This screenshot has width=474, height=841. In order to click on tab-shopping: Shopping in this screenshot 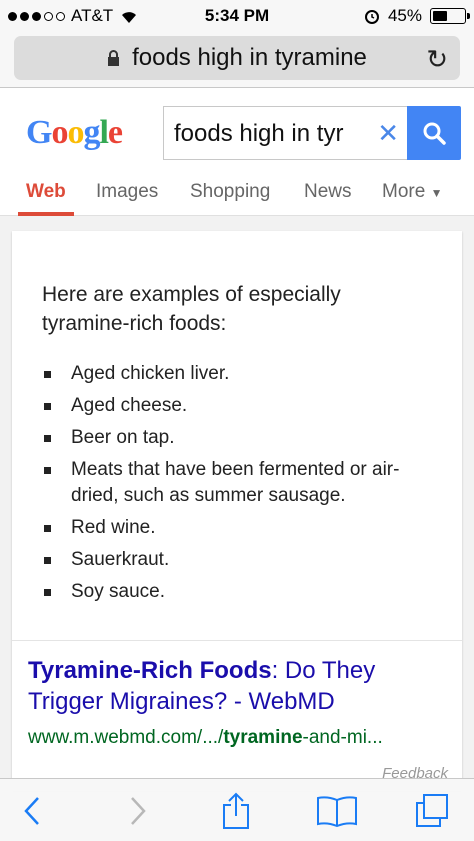, I will do `click(230, 192)`.